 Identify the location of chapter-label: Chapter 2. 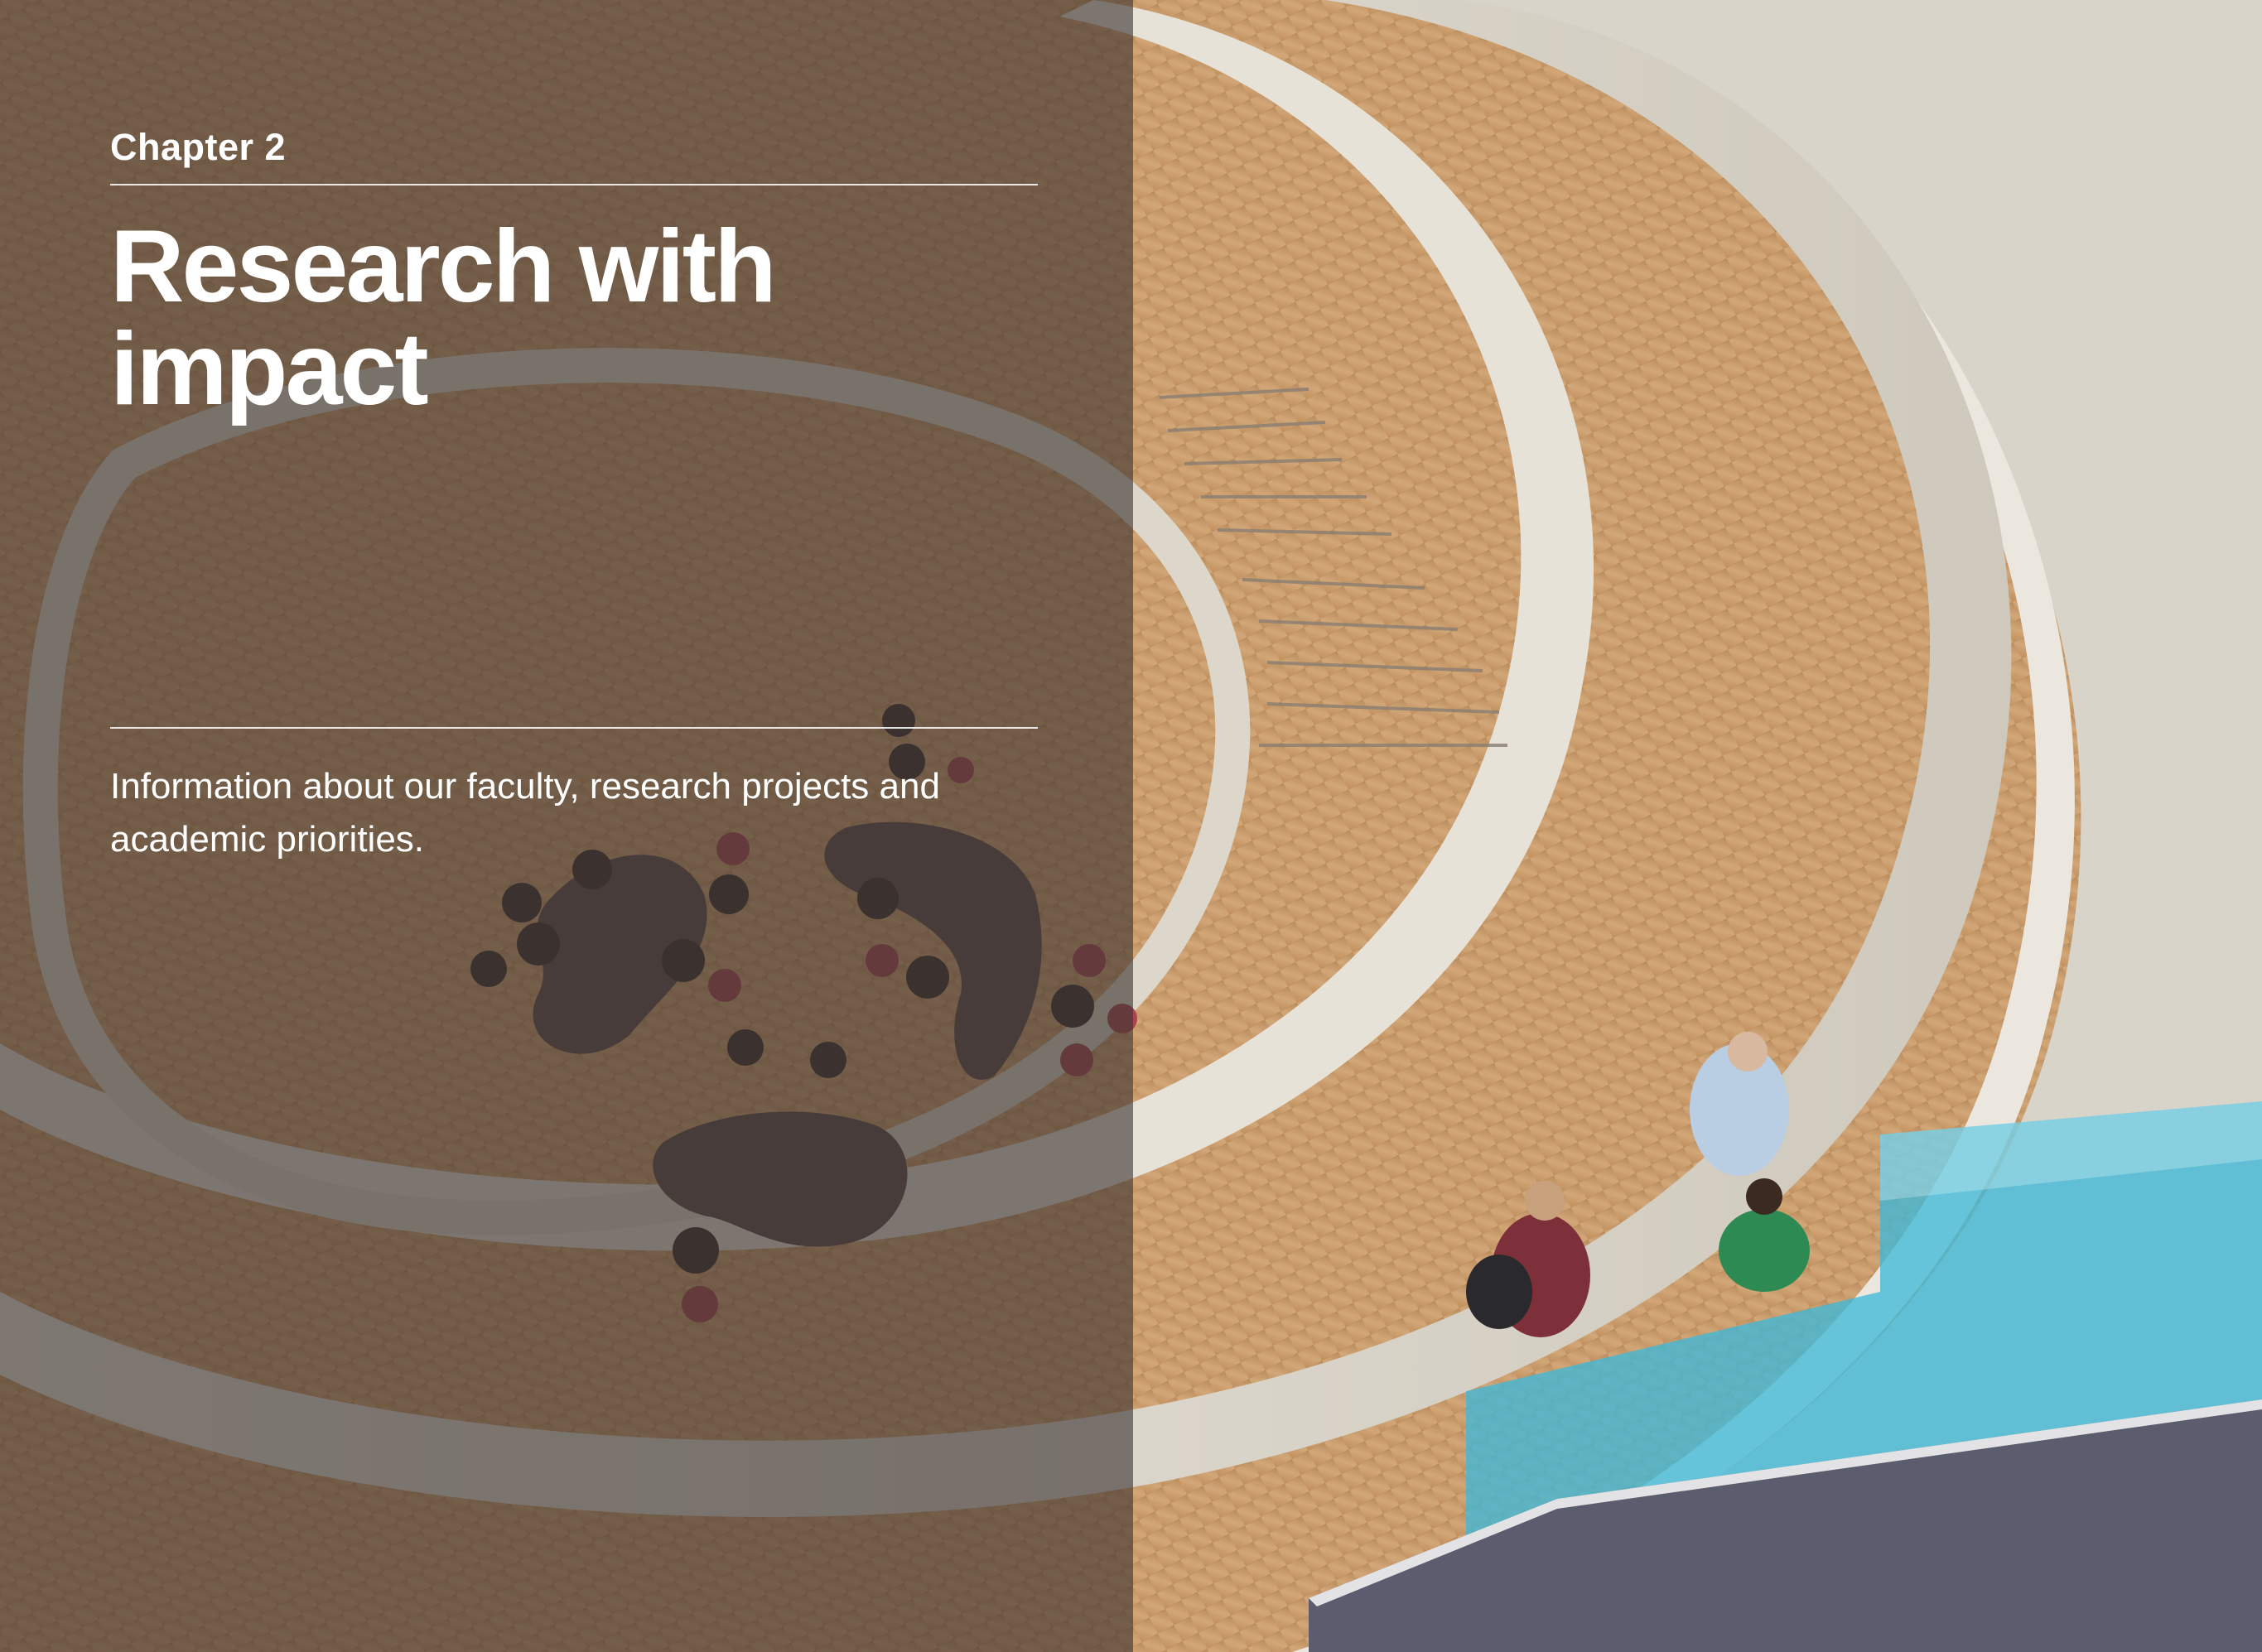
(198, 147).